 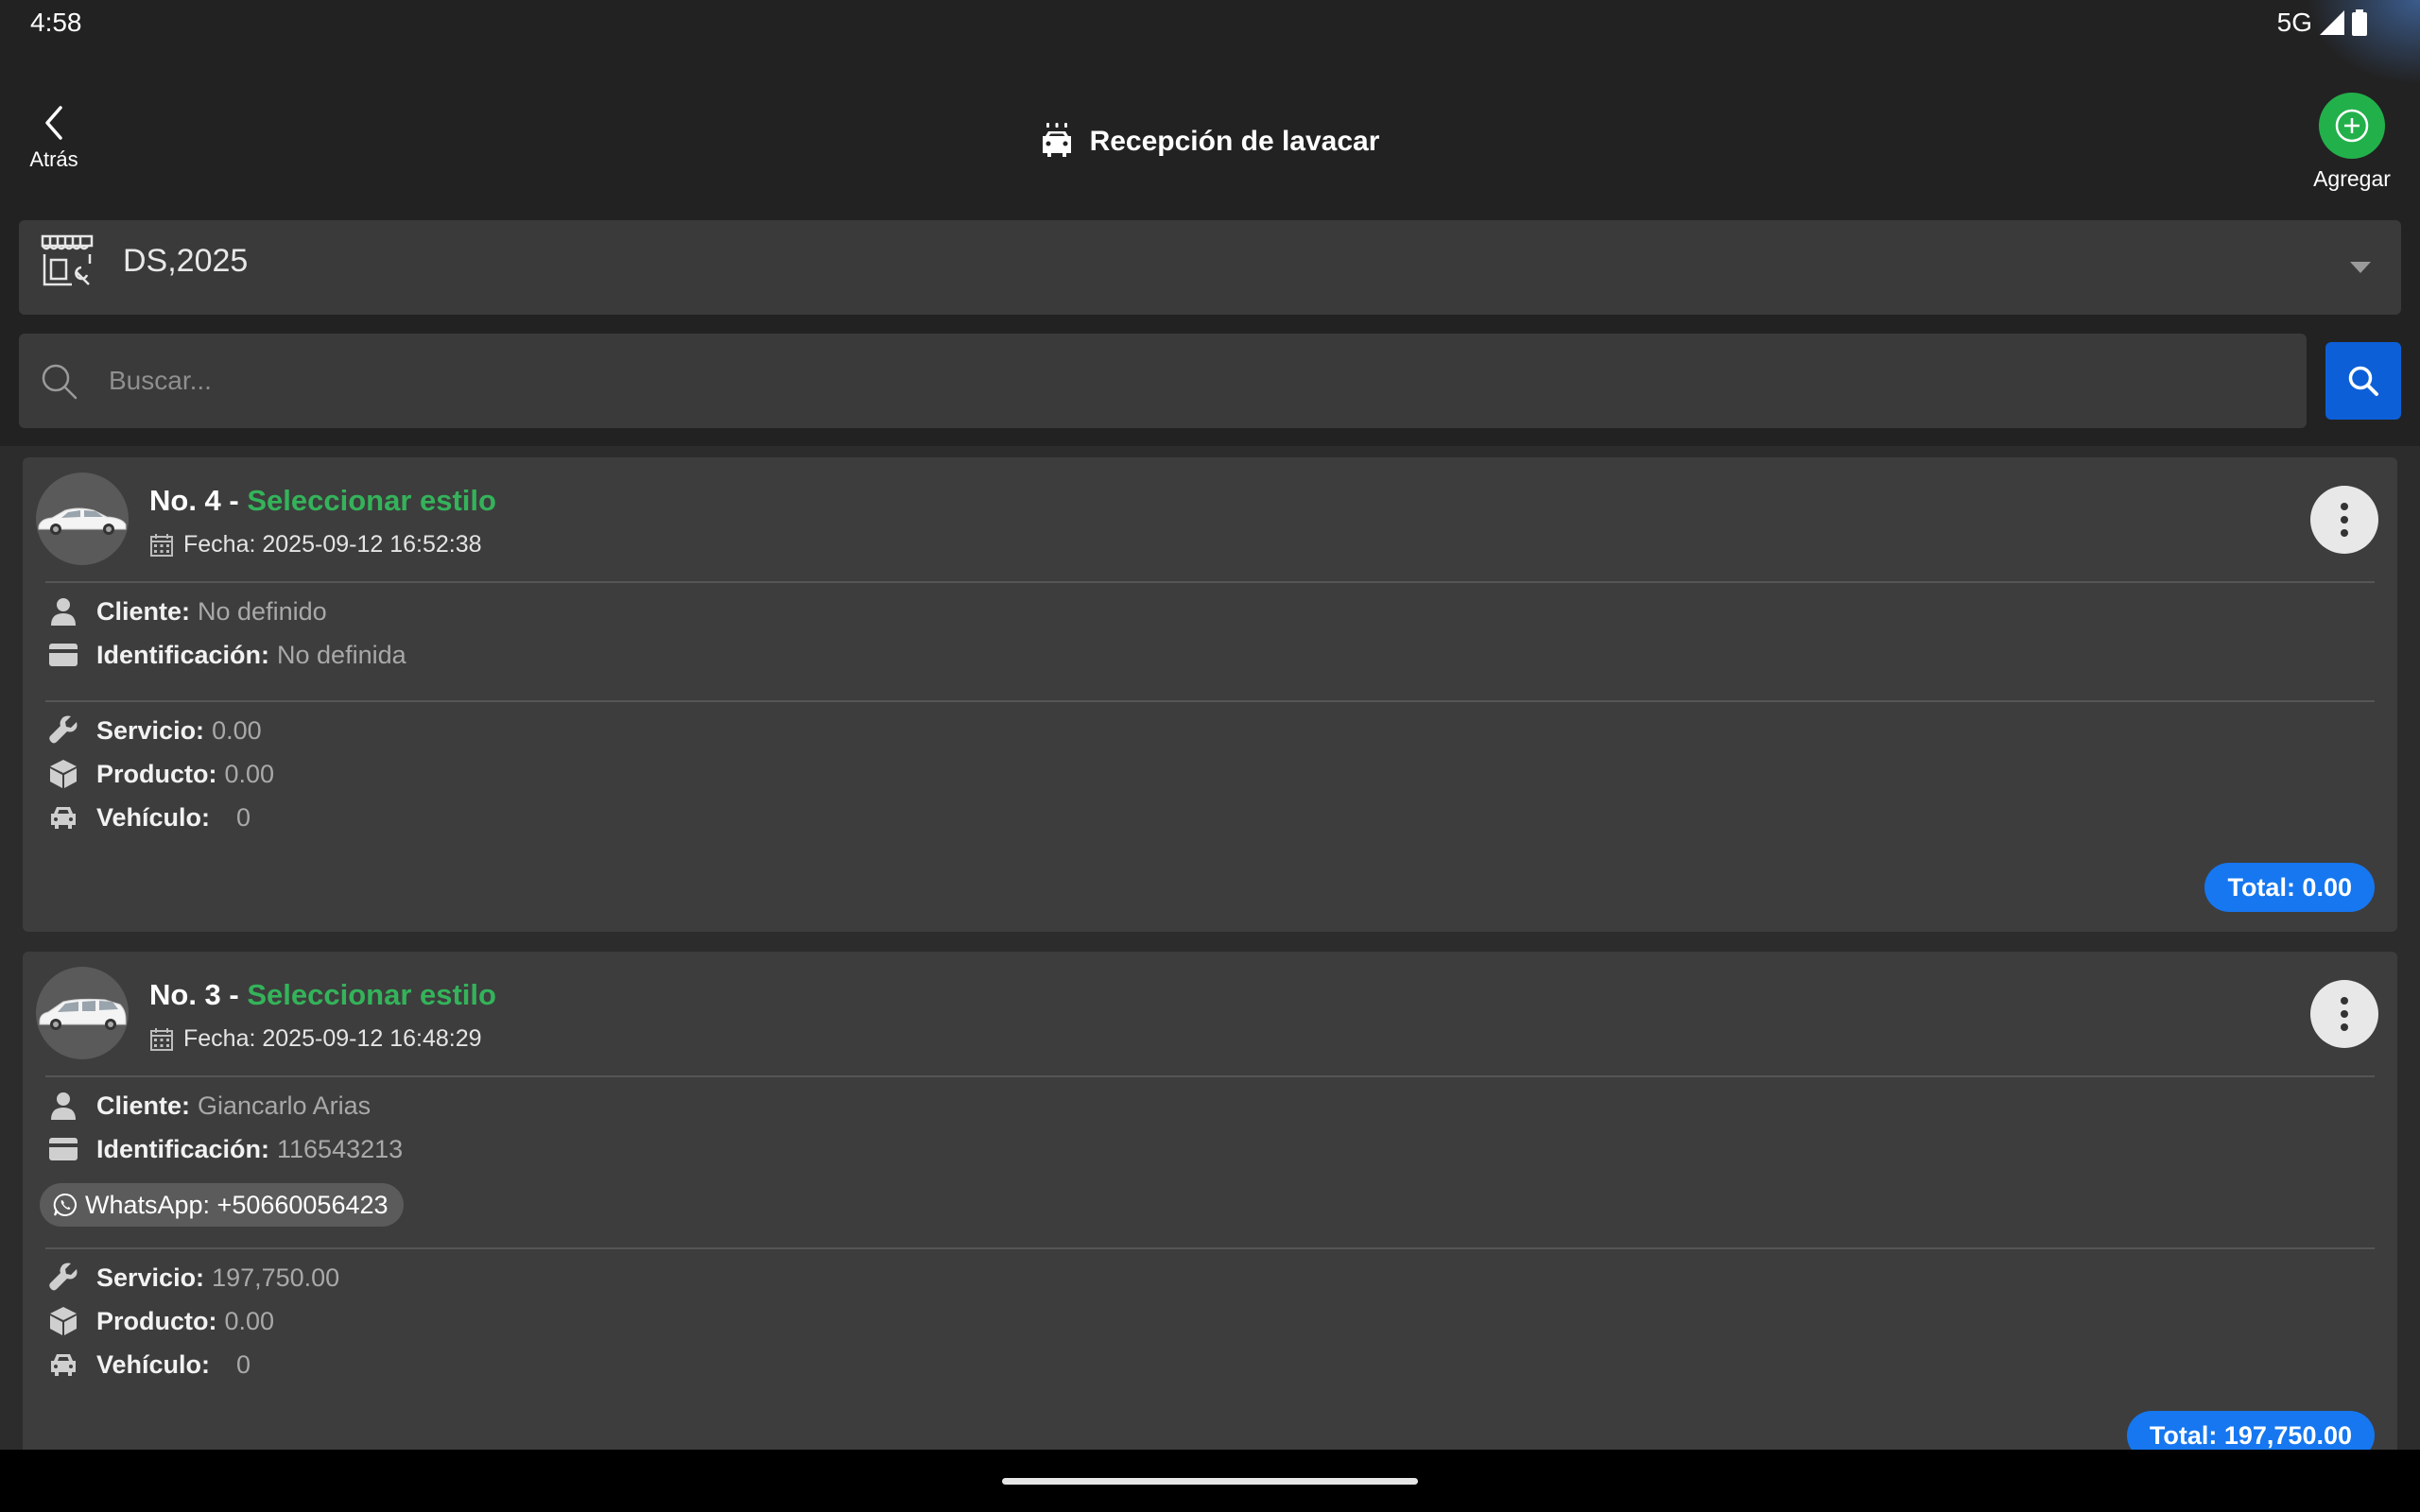 I want to click on status-time: 4:58, so click(x=56, y=22).